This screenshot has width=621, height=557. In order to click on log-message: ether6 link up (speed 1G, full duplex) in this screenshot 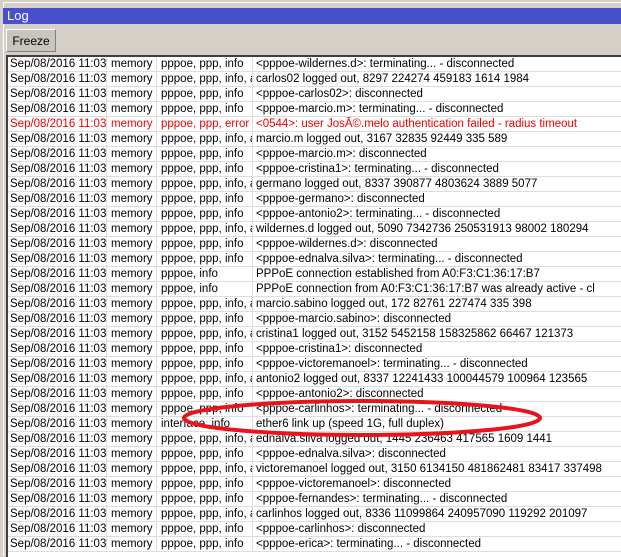, I will do `click(350, 424)`.